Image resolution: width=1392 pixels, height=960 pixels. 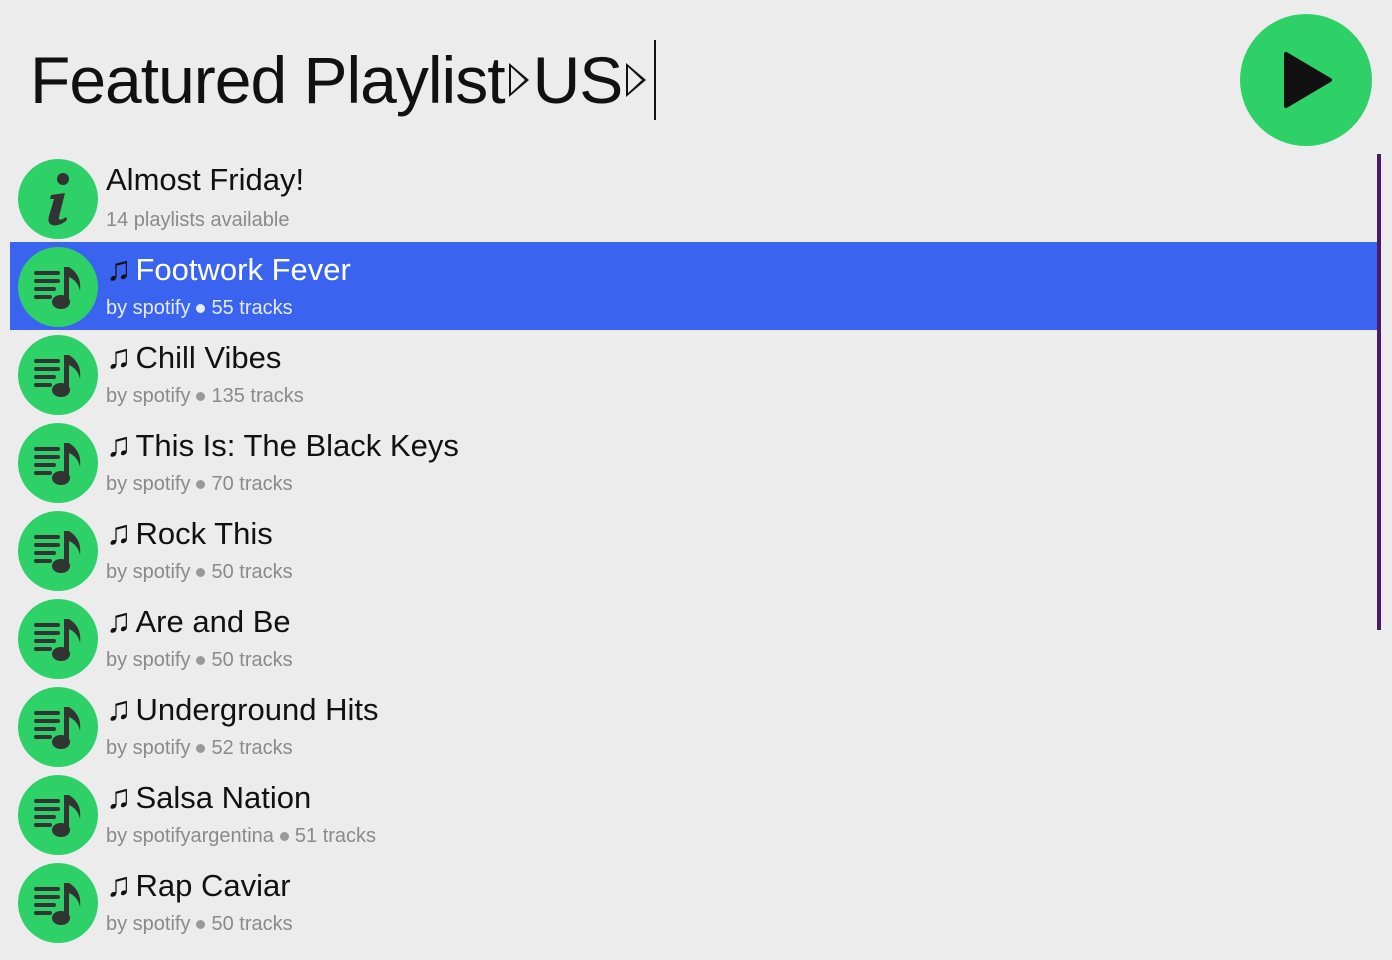 What do you see at coordinates (213, 621) in the screenshot?
I see `playlist-title: Are and Be` at bounding box center [213, 621].